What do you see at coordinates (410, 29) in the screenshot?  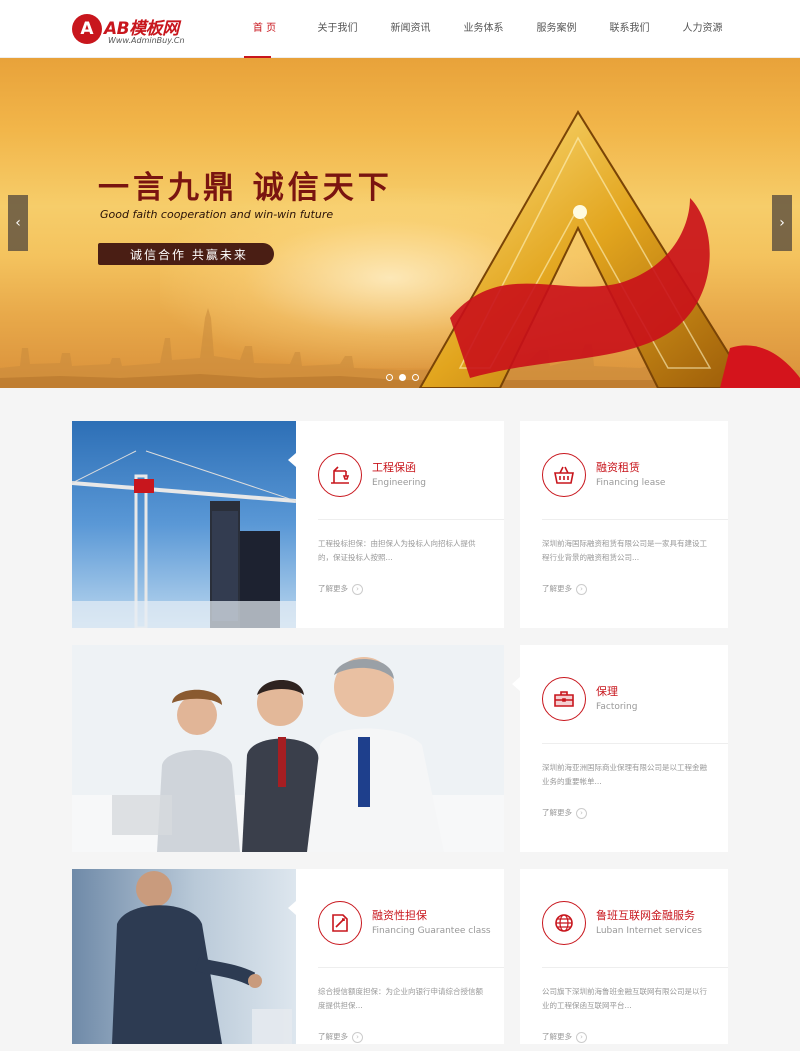 I see `nav-item-news: 新闻资讯` at bounding box center [410, 29].